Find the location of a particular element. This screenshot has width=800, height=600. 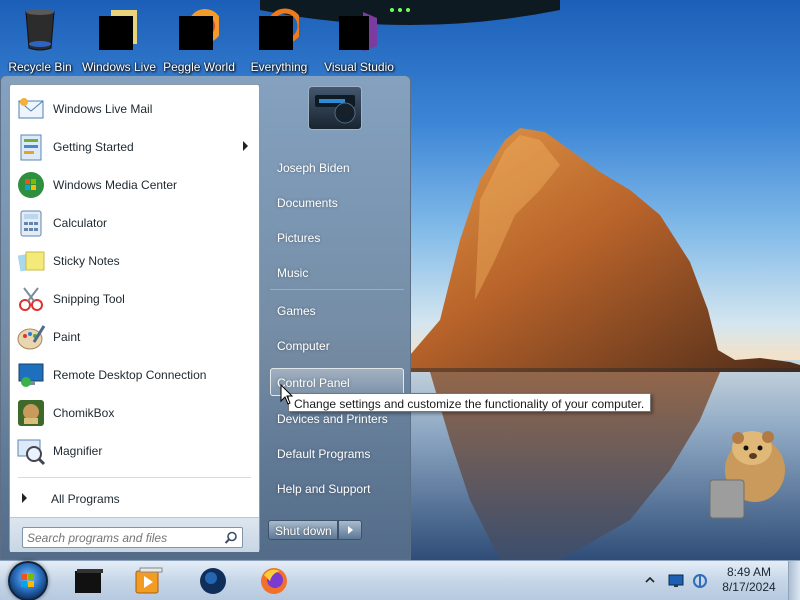

start-link-user: Joseph Biden is located at coordinates (337, 167).